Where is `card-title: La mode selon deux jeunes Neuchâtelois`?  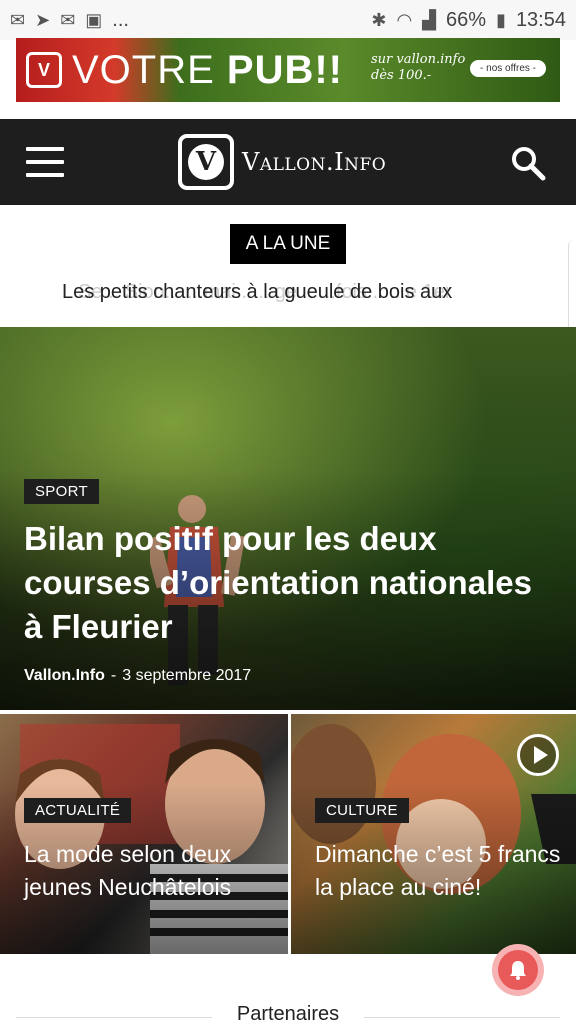 card-title: La mode selon deux jeunes Neuchâtelois is located at coordinates (149, 871).